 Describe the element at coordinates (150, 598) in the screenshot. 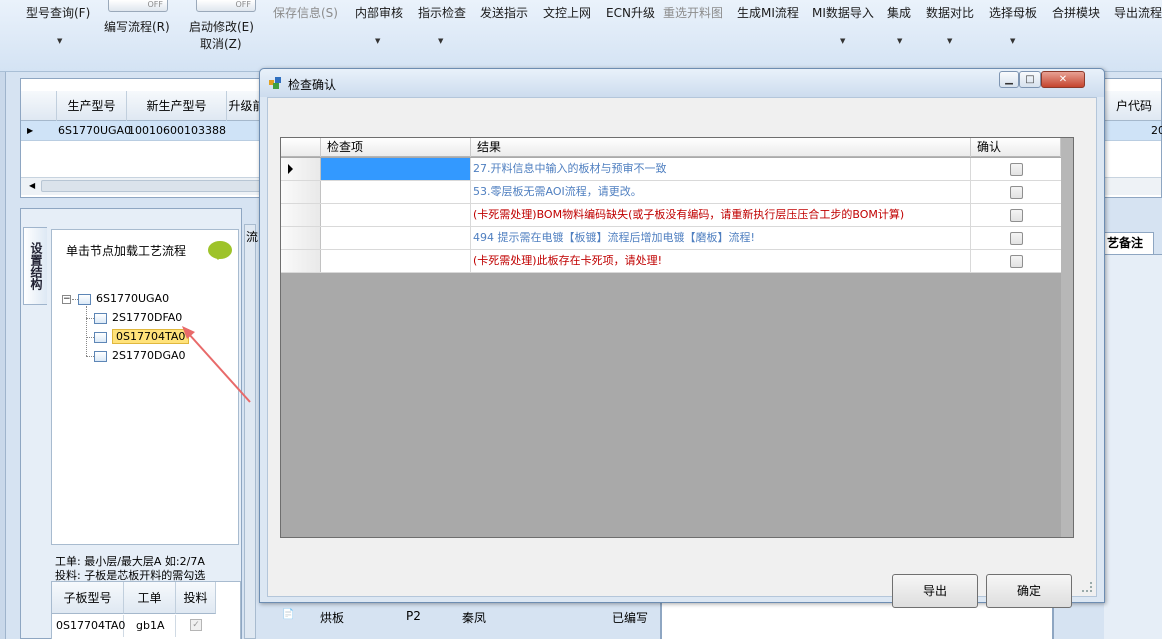

I see `column-header-order: 工单` at that location.